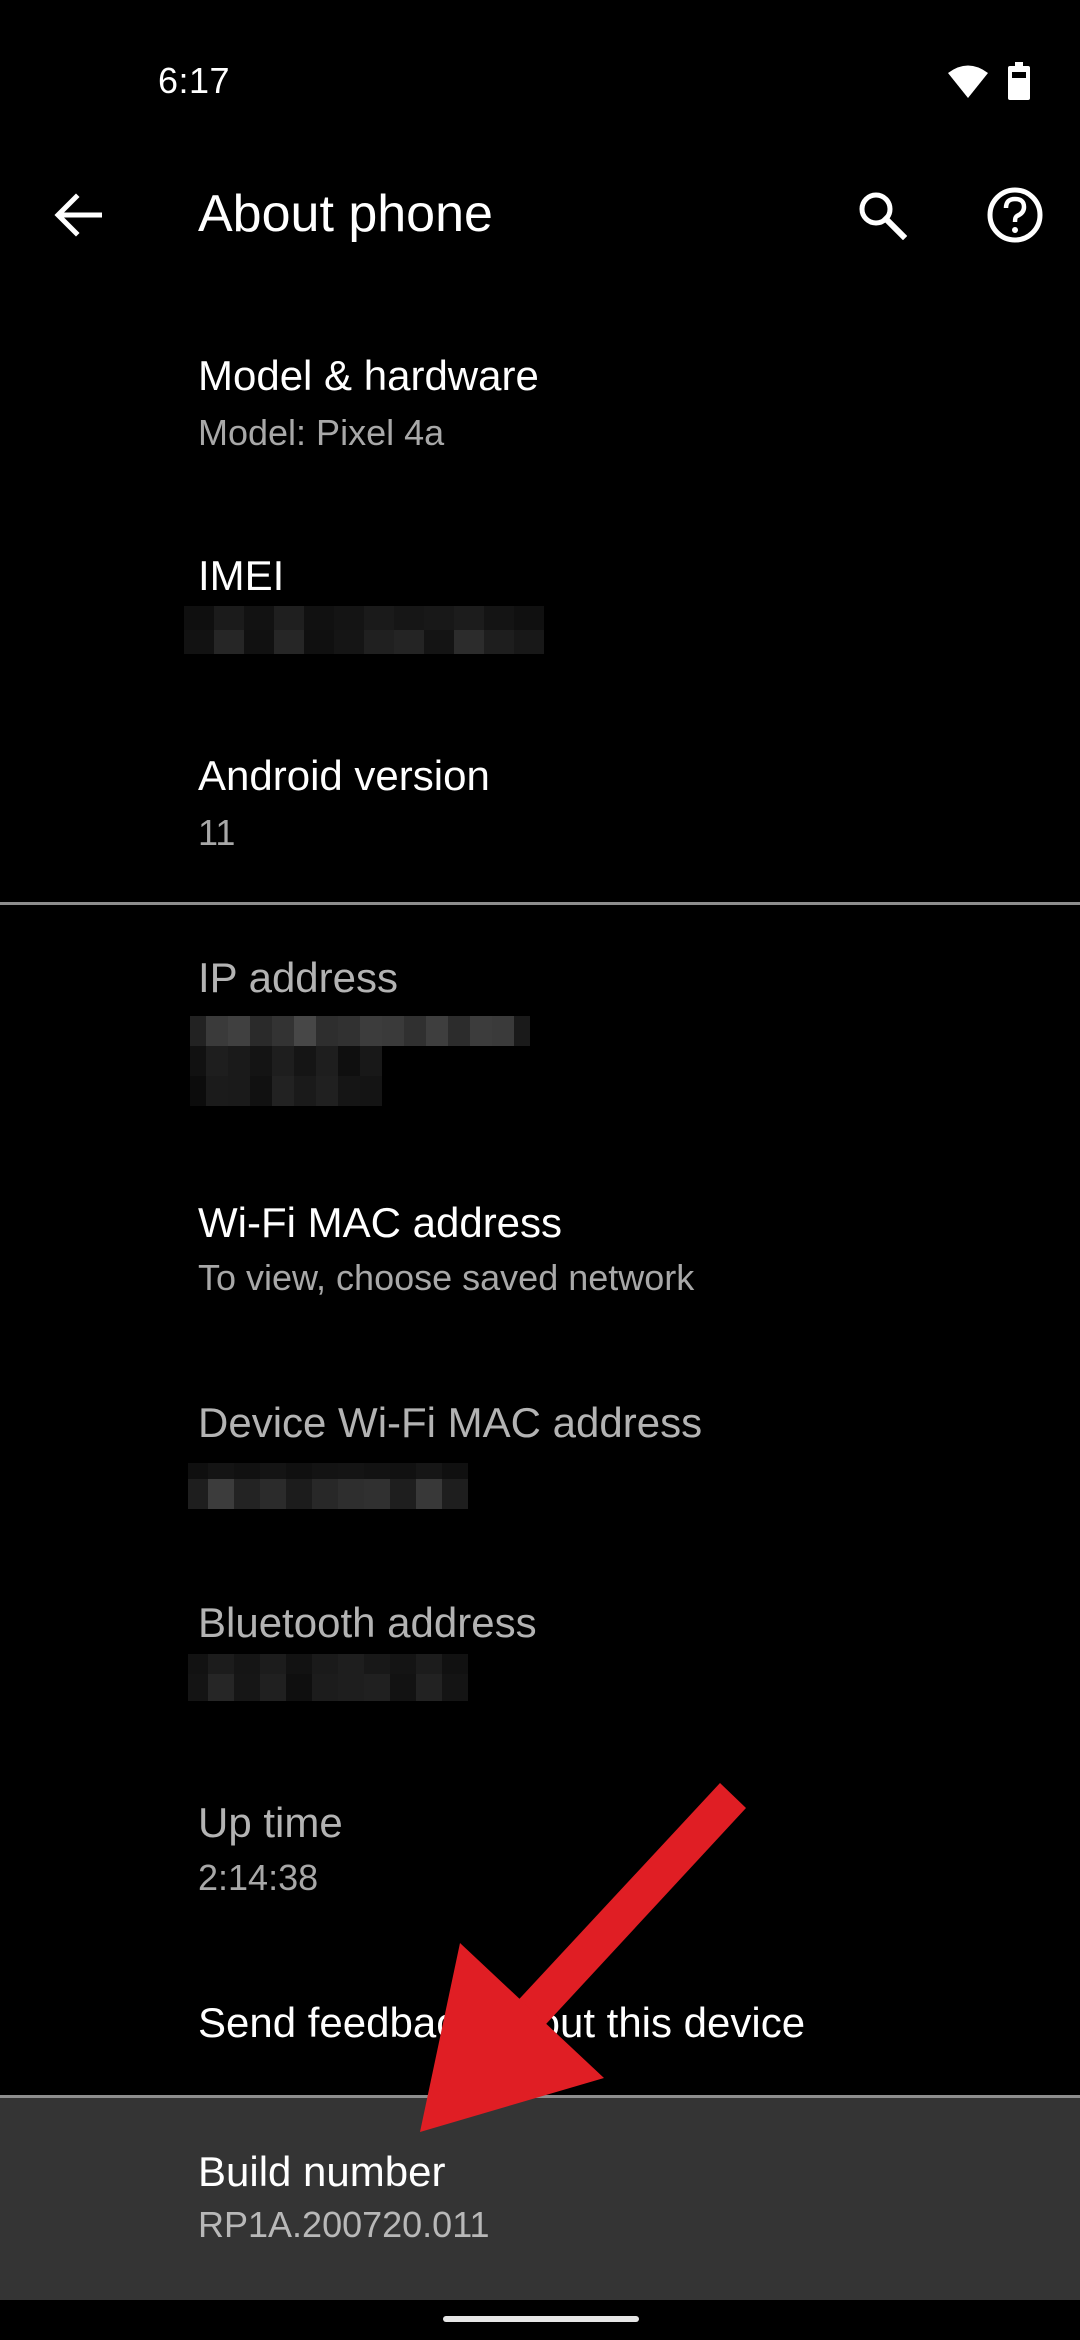  Describe the element at coordinates (380, 1222) in the screenshot. I see `item-title: Wi-Fi MAC address` at that location.